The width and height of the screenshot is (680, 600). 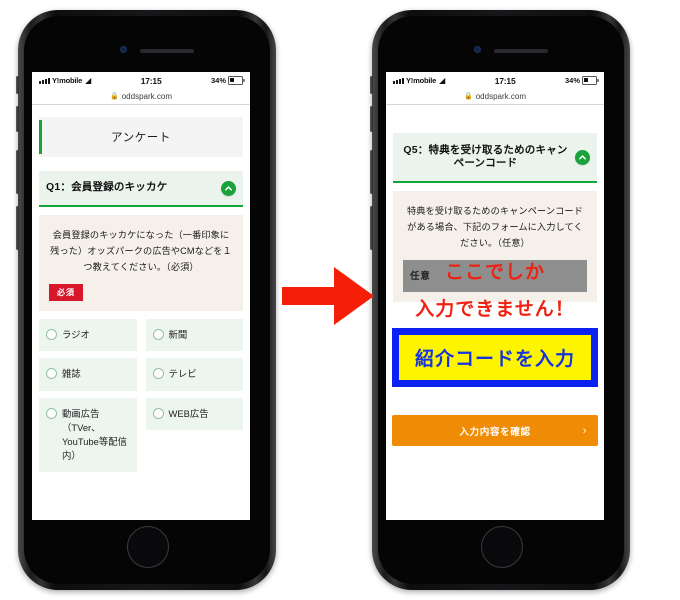 What do you see at coordinates (485, 156) in the screenshot?
I see `question-heading-label: Q5：特典を受け取るためのキャンペーンコード` at bounding box center [485, 156].